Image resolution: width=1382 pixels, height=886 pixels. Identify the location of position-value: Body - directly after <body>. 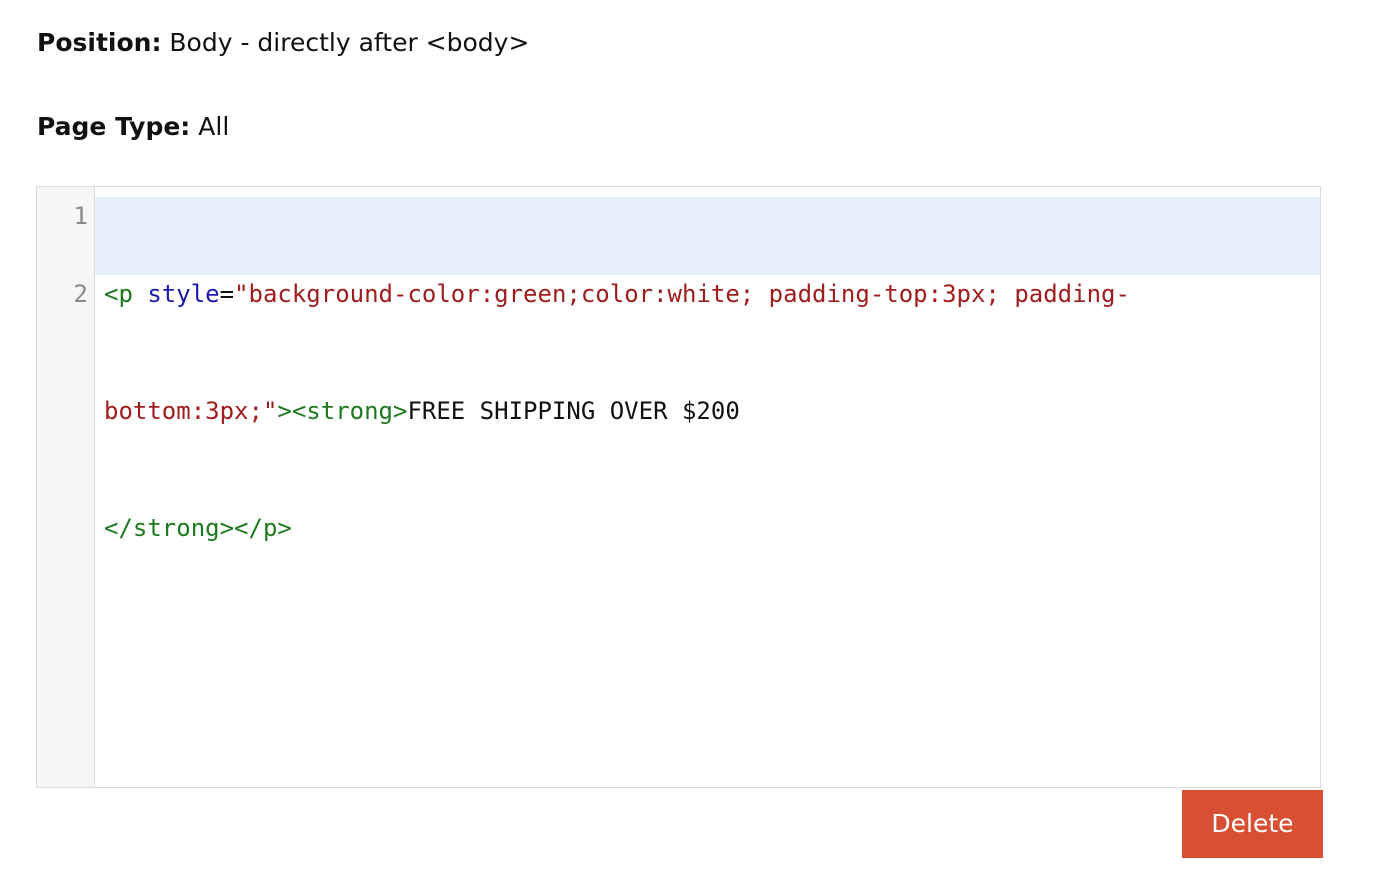
(349, 42).